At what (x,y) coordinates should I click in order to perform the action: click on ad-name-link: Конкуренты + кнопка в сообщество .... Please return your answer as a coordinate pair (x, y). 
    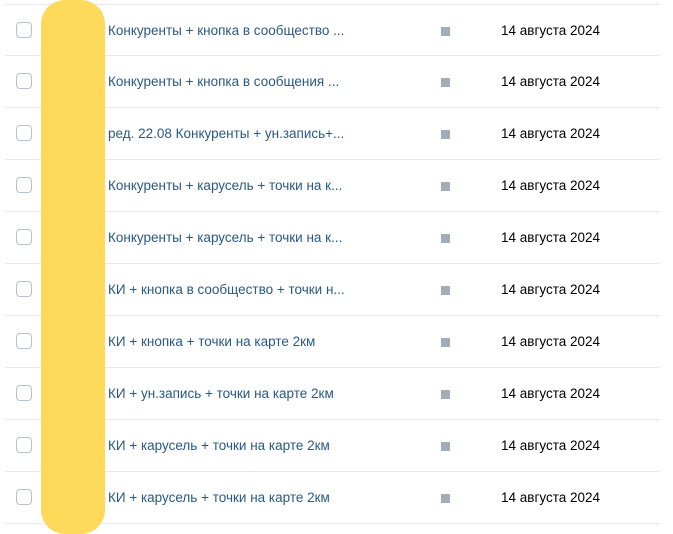
    Looking at the image, I should click on (226, 31).